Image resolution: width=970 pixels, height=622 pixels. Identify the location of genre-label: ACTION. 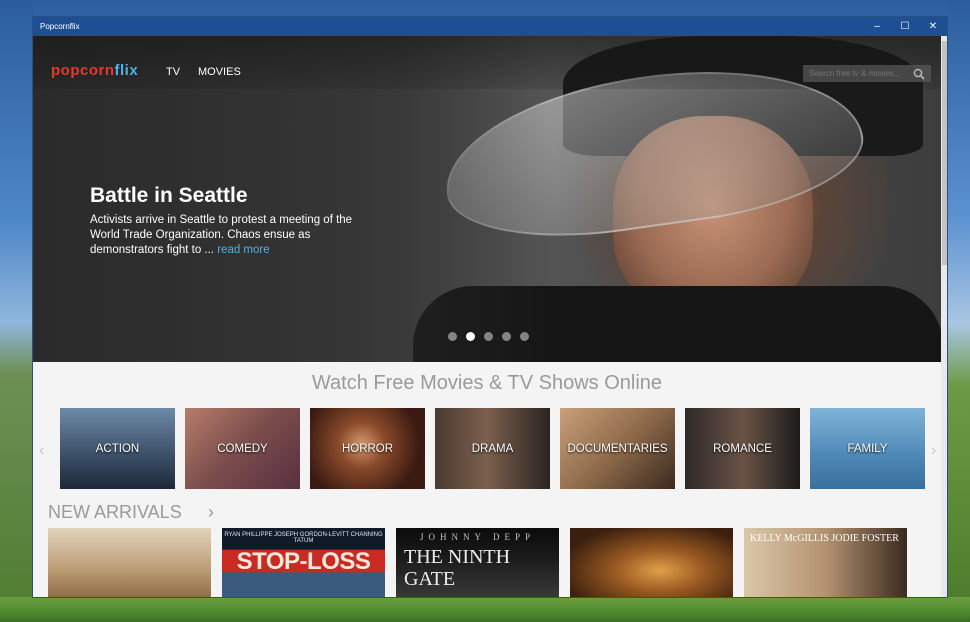
(117, 448).